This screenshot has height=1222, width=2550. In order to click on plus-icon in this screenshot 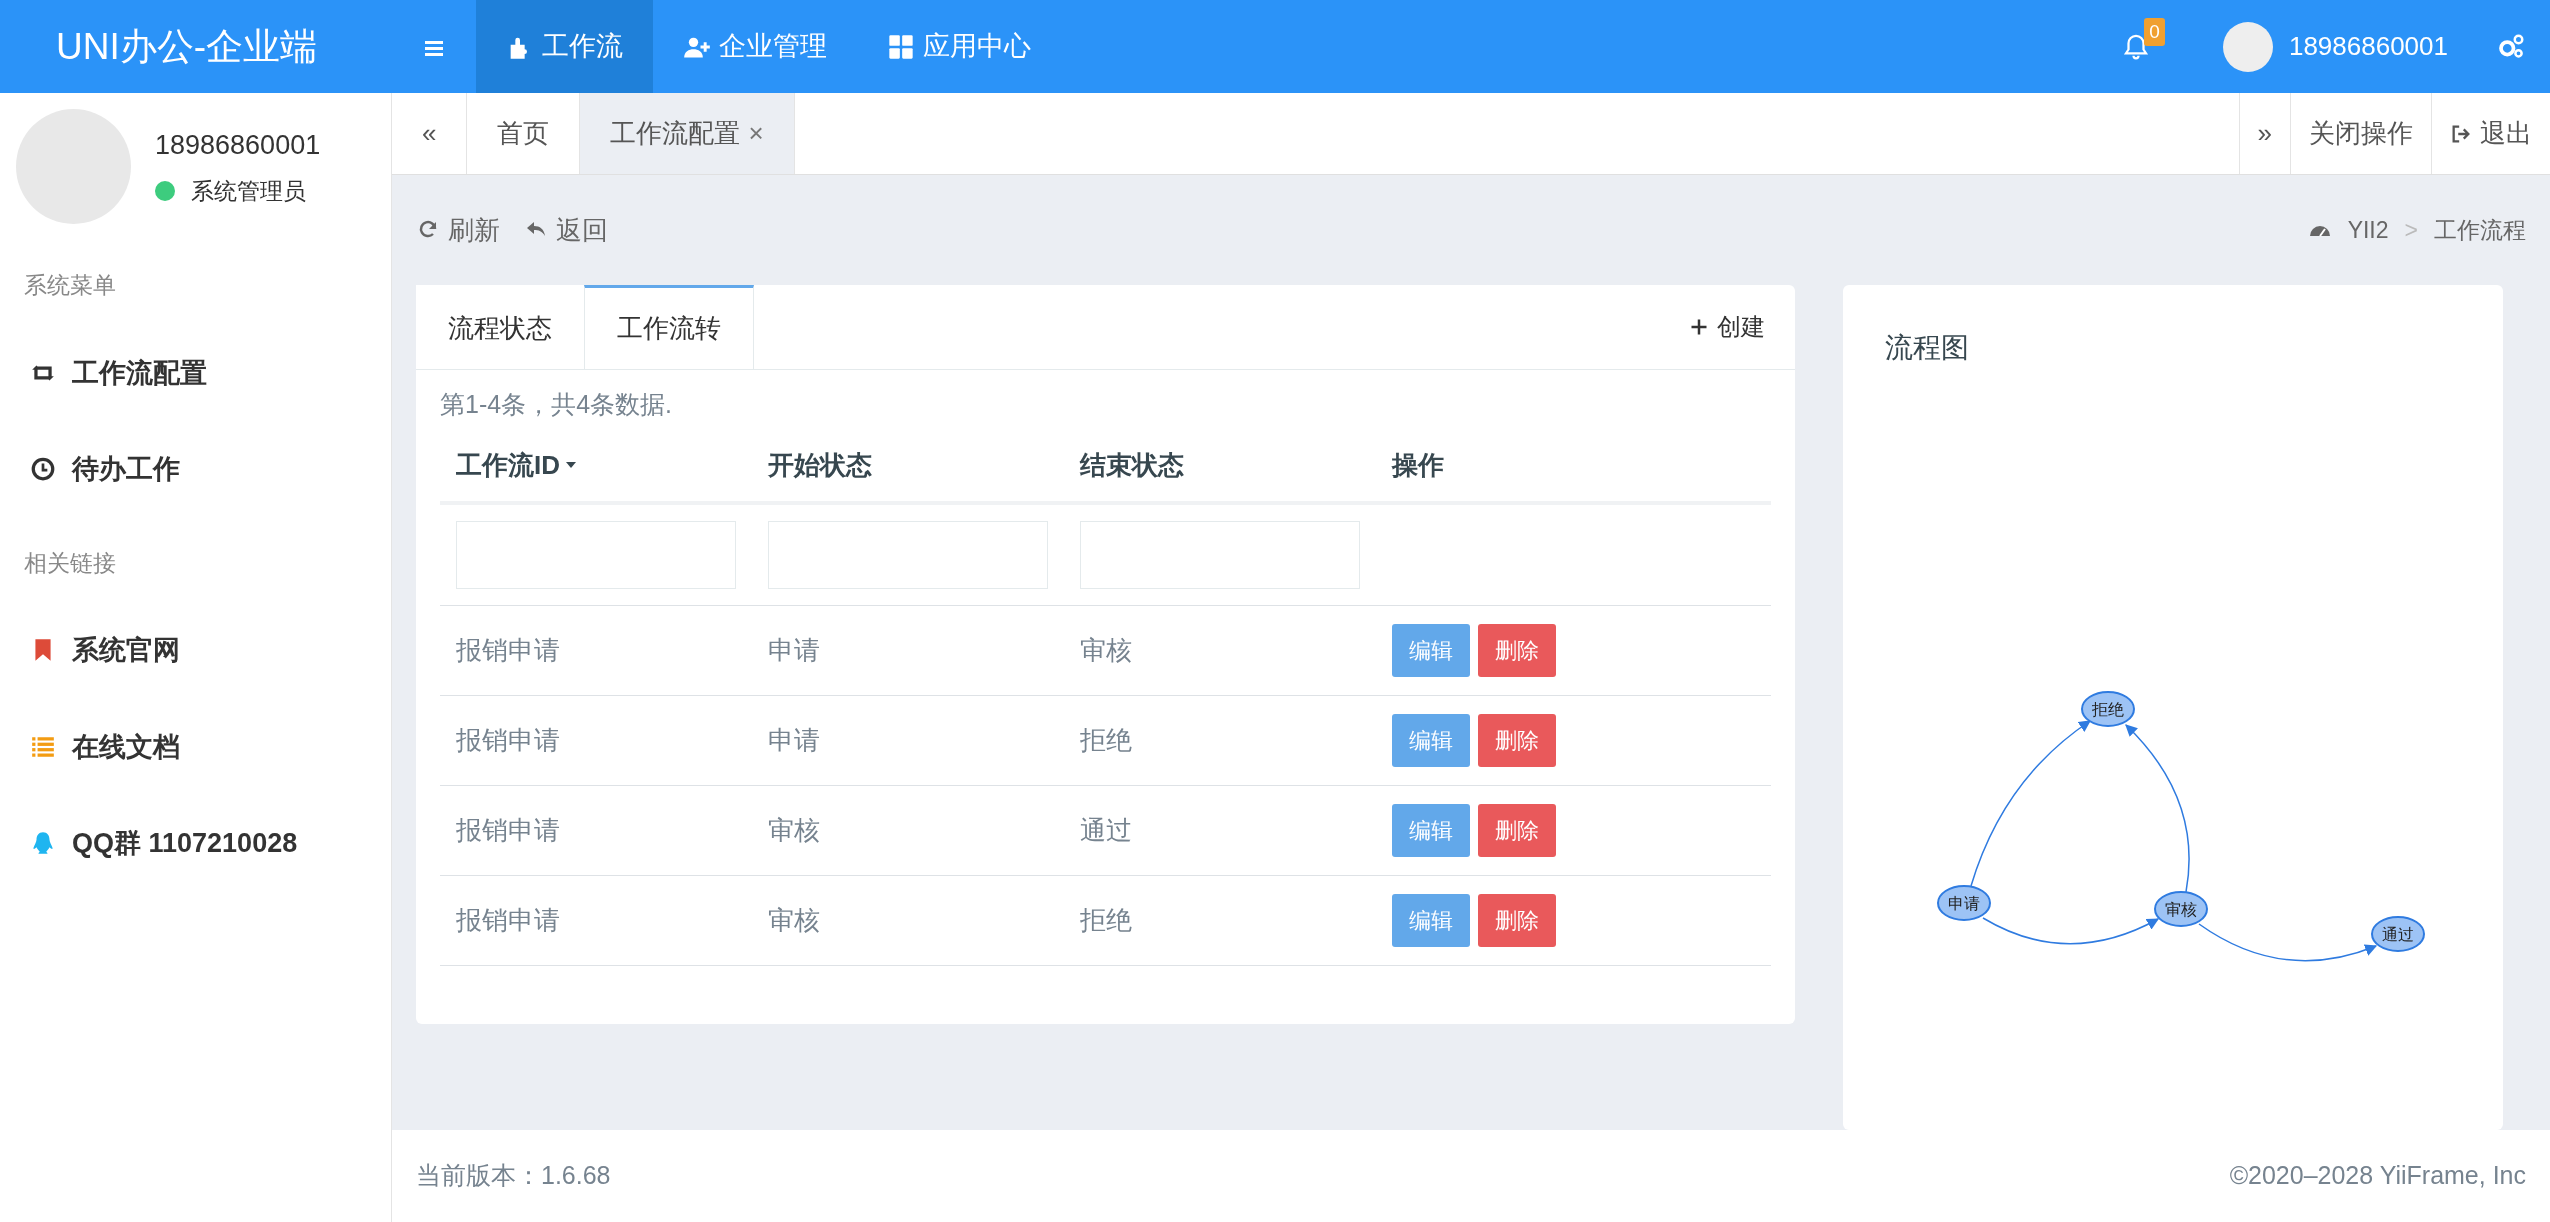, I will do `click(1699, 327)`.